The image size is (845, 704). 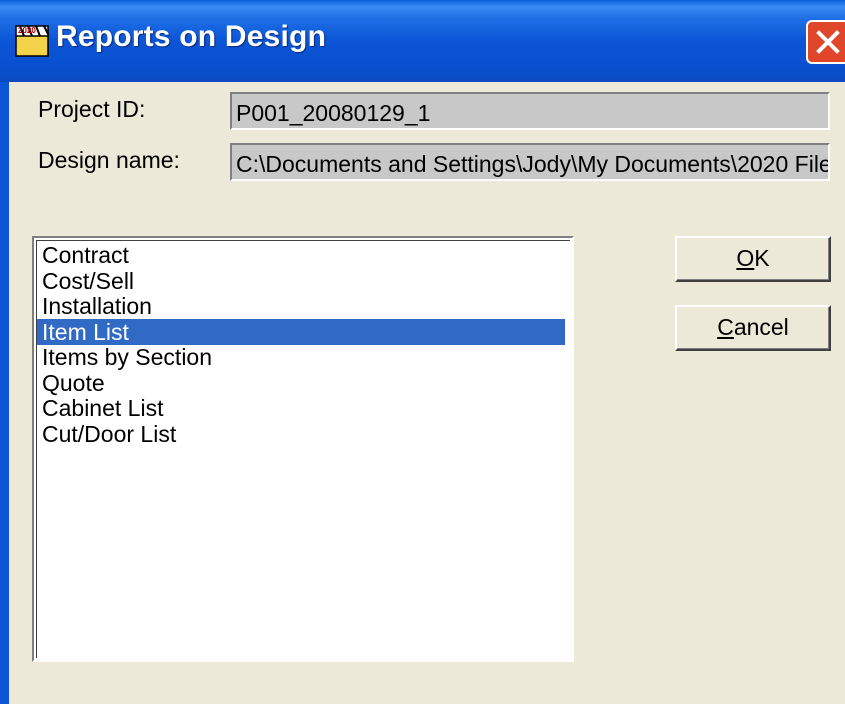 I want to click on svg-text: 2020, so click(x=27, y=30).